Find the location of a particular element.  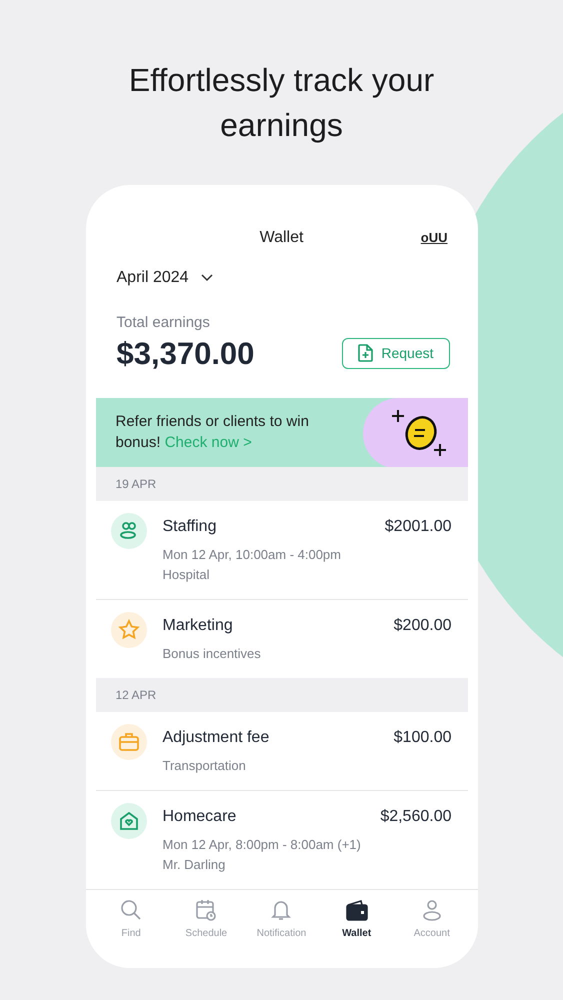

nav-tab: Wallet is located at coordinates (357, 922).